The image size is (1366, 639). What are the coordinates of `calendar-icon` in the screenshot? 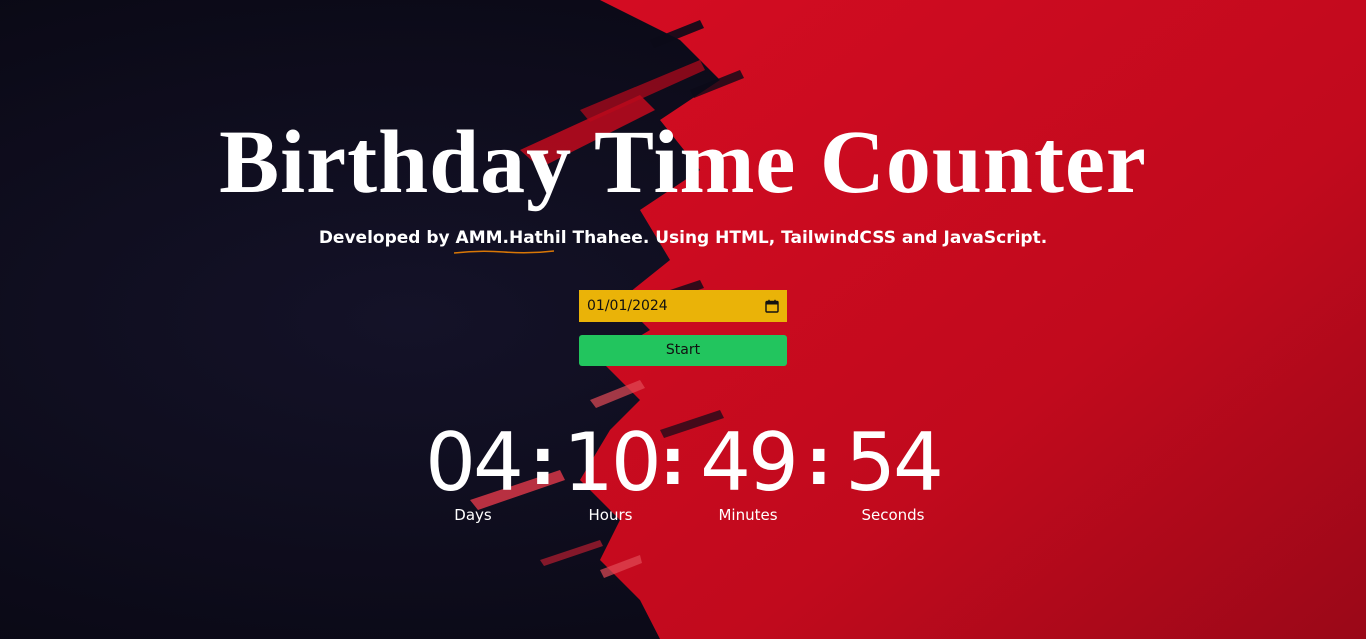 It's located at (772, 306).